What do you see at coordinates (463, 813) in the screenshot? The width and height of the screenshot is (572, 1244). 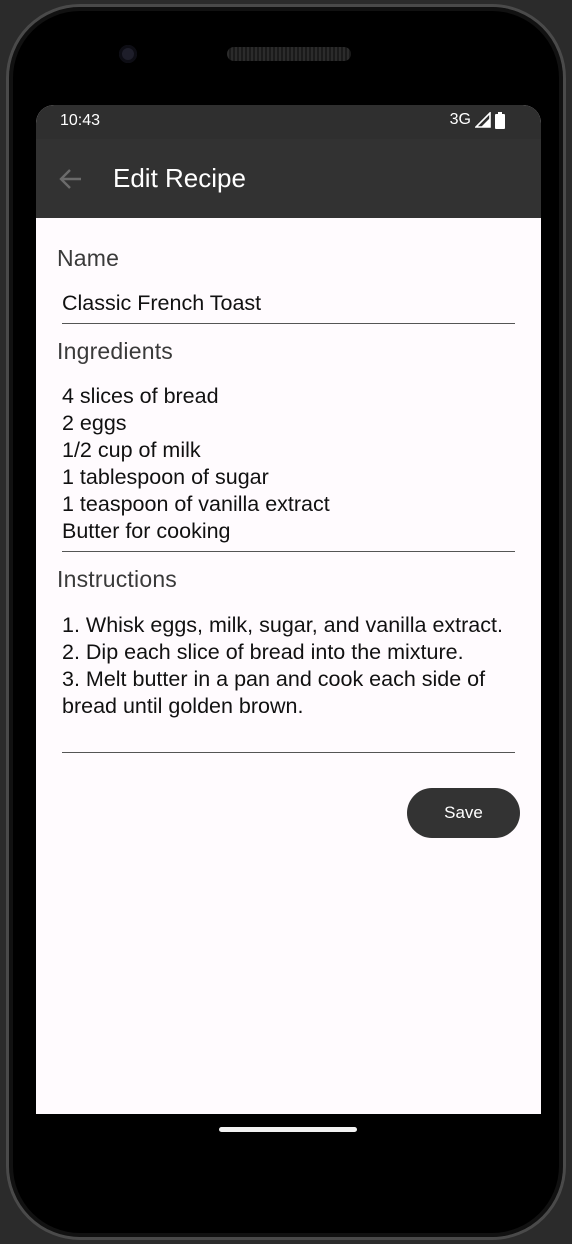 I see `save-button: Save` at bounding box center [463, 813].